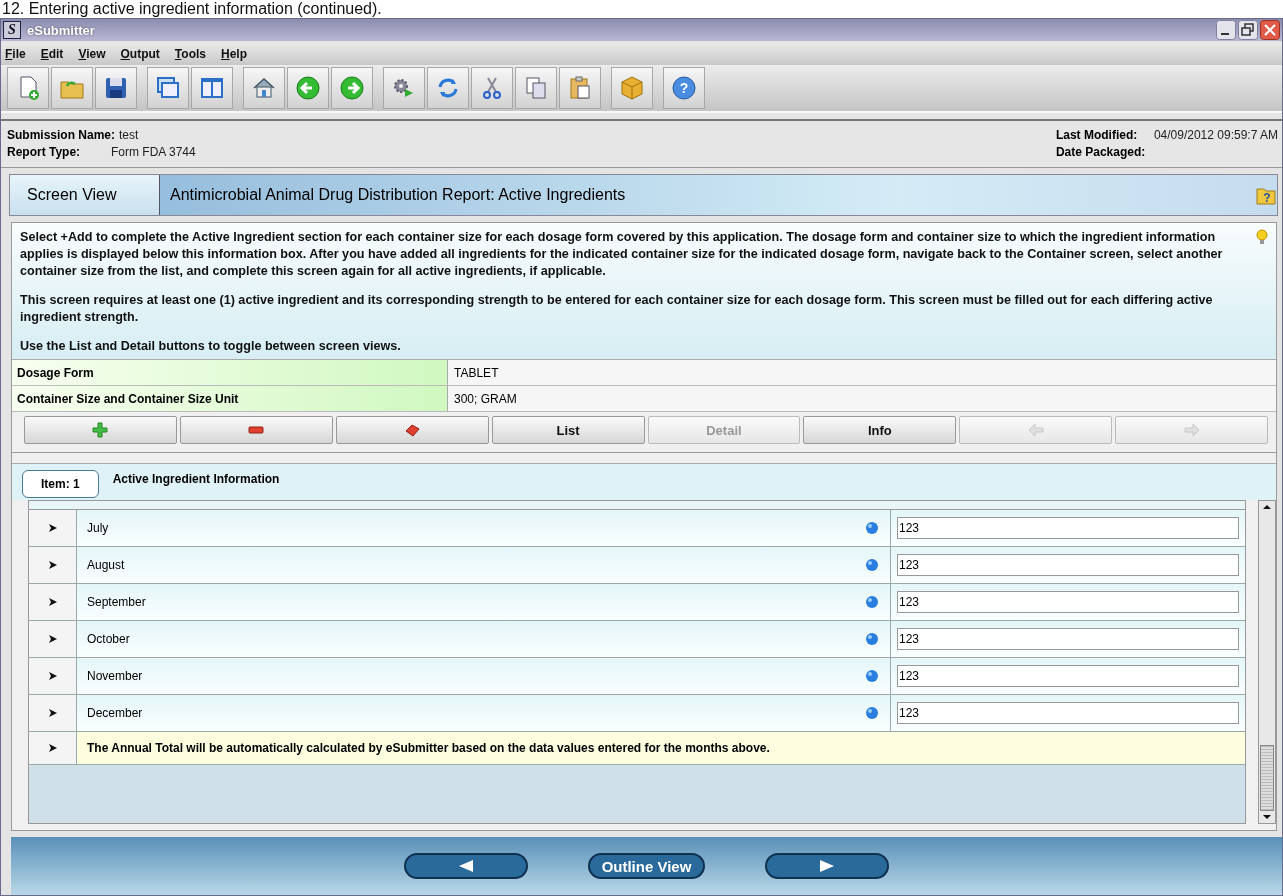 This screenshot has width=1283, height=896. I want to click on right-arrow-icon, so click(1191, 430).